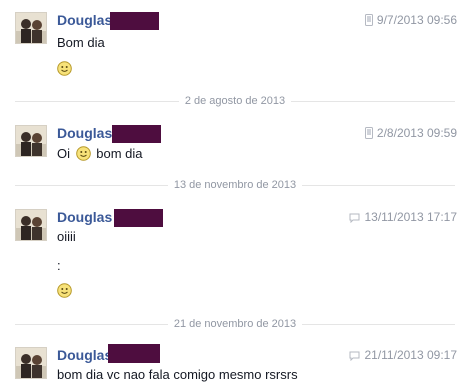 The image size is (462, 387). What do you see at coordinates (81, 42) in the screenshot?
I see `message-text: Bom dia` at bounding box center [81, 42].